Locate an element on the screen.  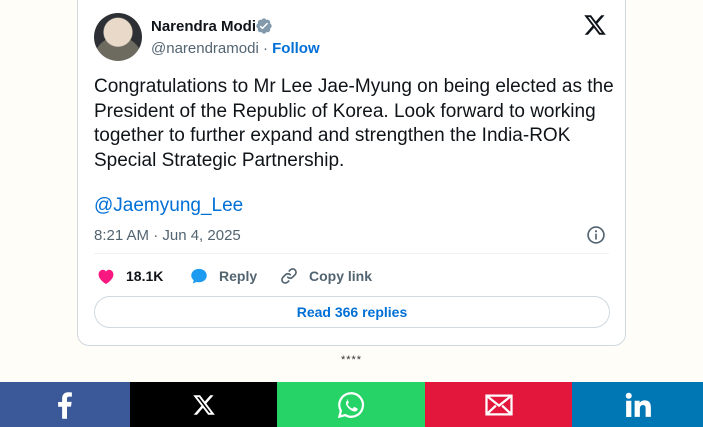
handle-line: @narendramodi · Follow is located at coordinates (235, 48).